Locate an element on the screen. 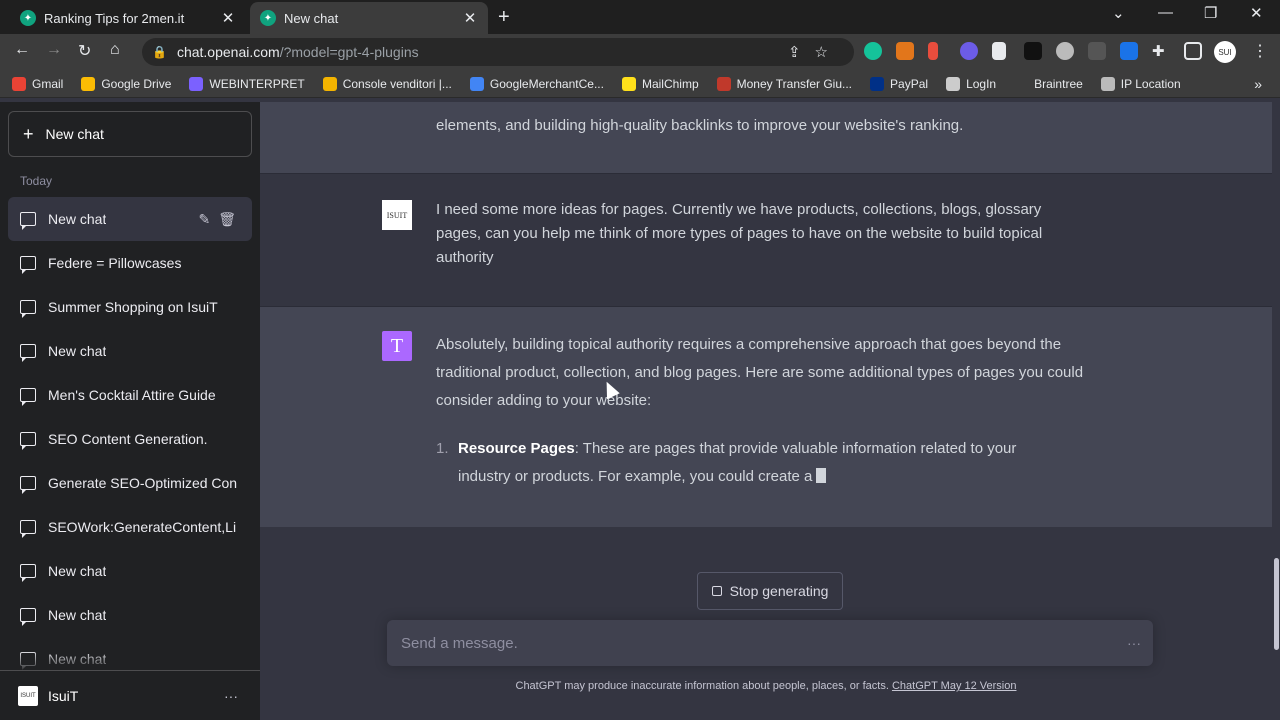 The image size is (1280, 720). chat-title: SEOWork:GenerateContent,Li is located at coordinates (142, 527).